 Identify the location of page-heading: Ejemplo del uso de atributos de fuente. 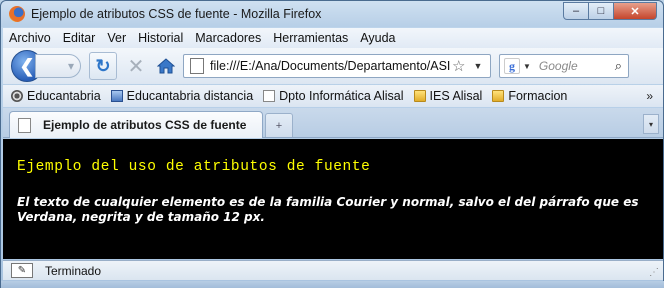
(194, 167).